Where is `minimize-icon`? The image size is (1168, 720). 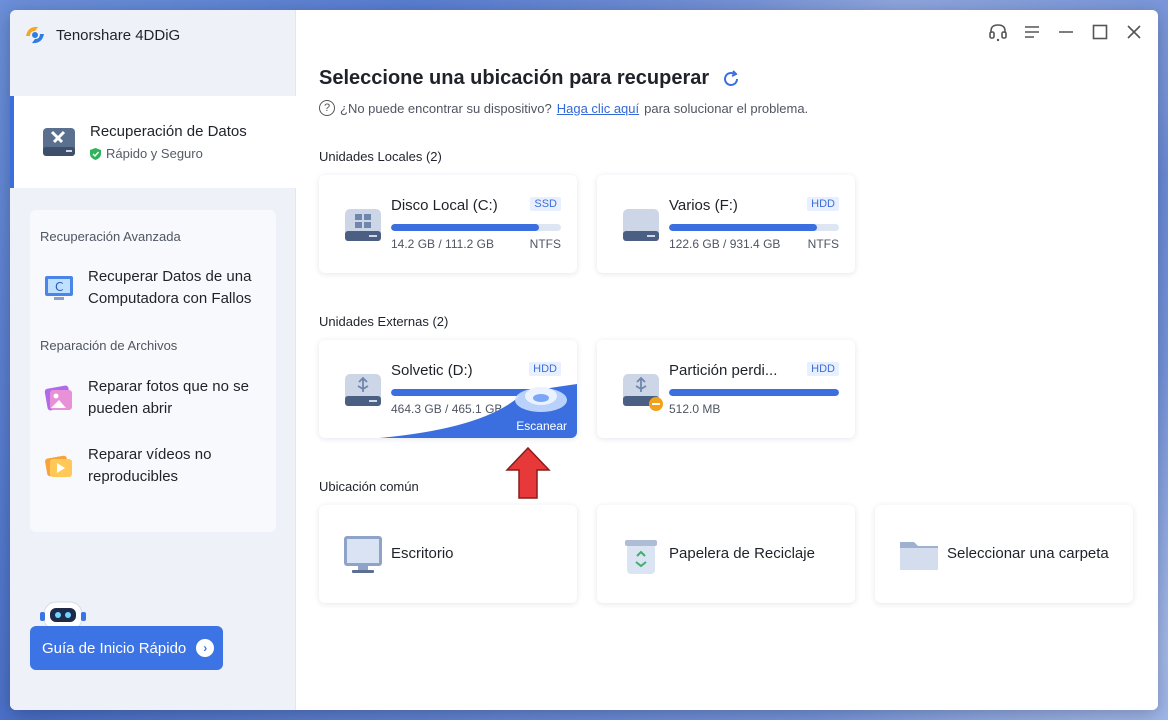 minimize-icon is located at coordinates (1066, 32).